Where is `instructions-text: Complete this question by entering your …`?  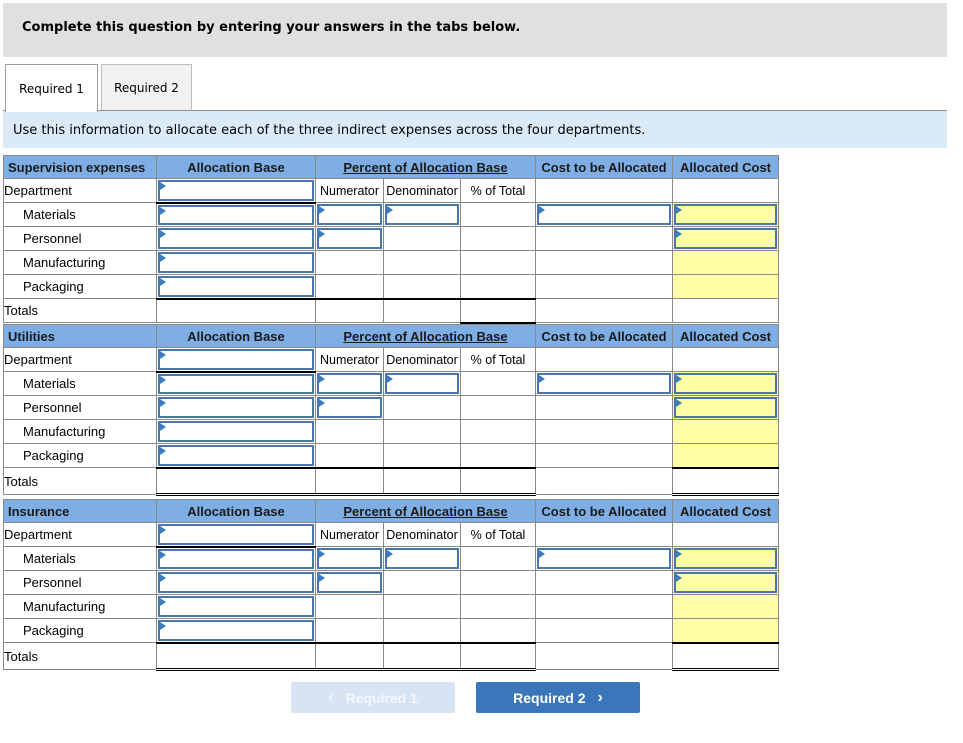 instructions-text: Complete this question by entering your … is located at coordinates (271, 27).